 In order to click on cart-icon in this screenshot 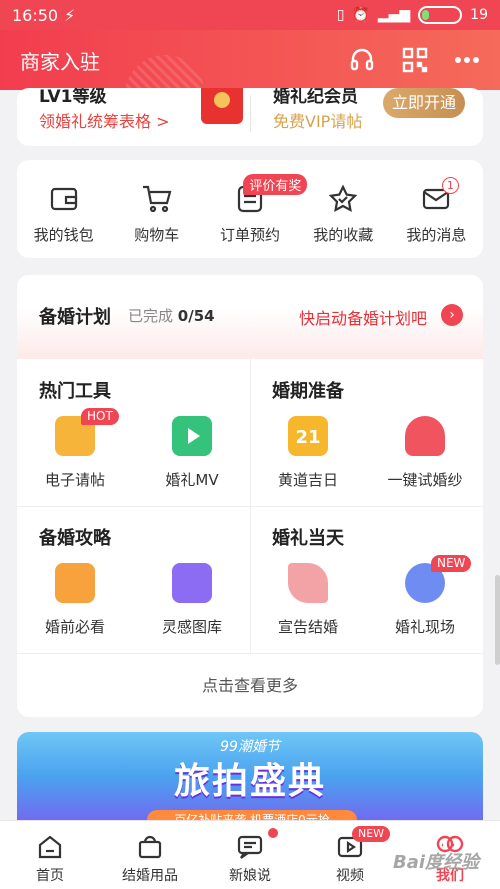, I will do `click(157, 199)`.